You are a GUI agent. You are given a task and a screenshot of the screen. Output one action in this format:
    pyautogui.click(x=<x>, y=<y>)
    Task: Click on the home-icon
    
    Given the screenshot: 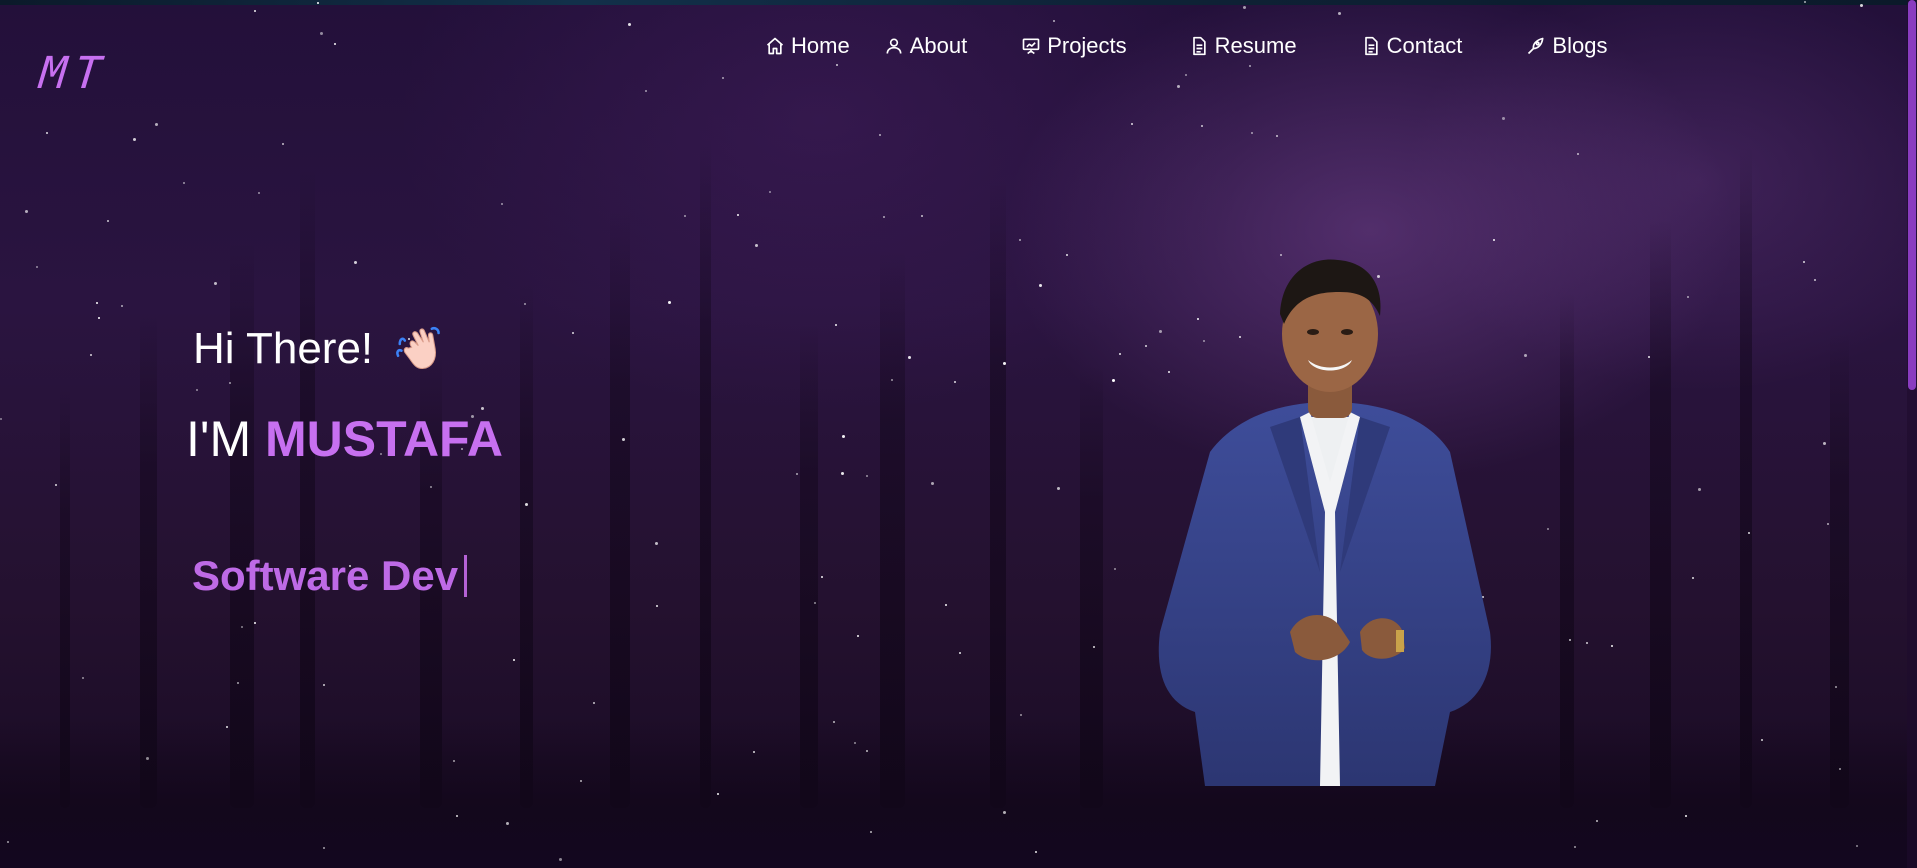 What is the action you would take?
    pyautogui.click(x=775, y=46)
    